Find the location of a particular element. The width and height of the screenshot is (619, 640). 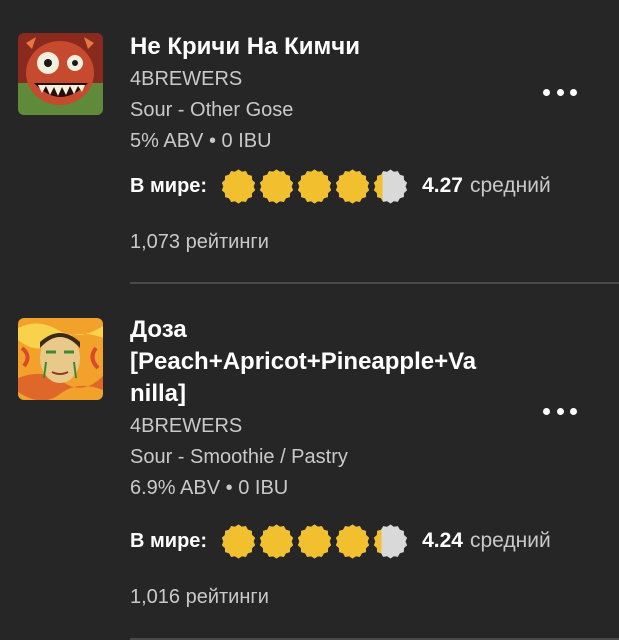

beer-name-line-2: [Peach+Apricot+Pineapple+Va is located at coordinates (303, 361).